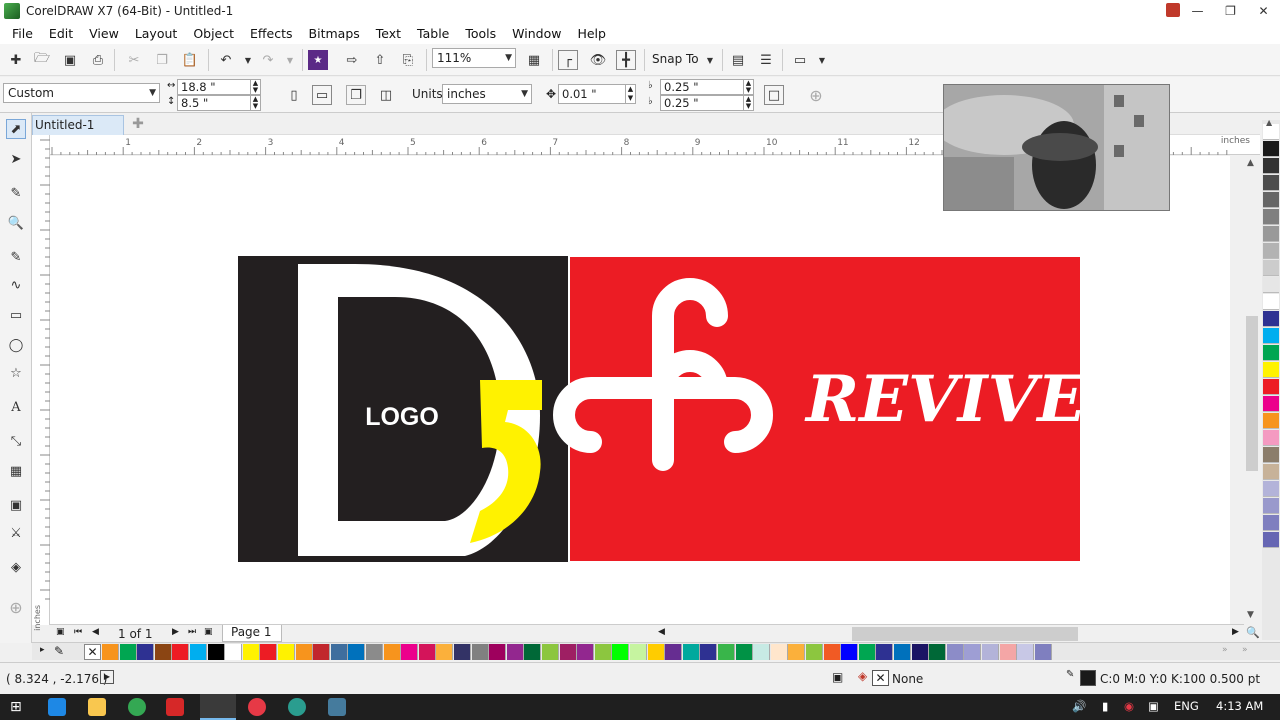 Image resolution: width=1280 pixels, height=720 pixels. I want to click on palette-menu-icon: », so click(1245, 650).